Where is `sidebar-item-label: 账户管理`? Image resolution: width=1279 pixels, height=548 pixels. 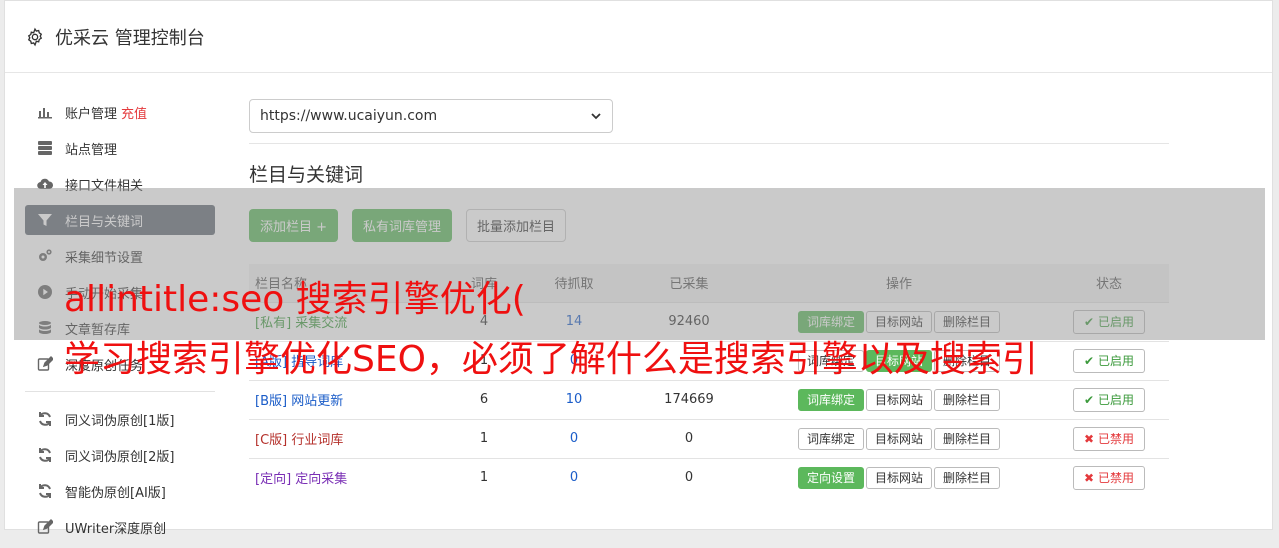
sidebar-item-label: 账户管理 is located at coordinates (91, 114).